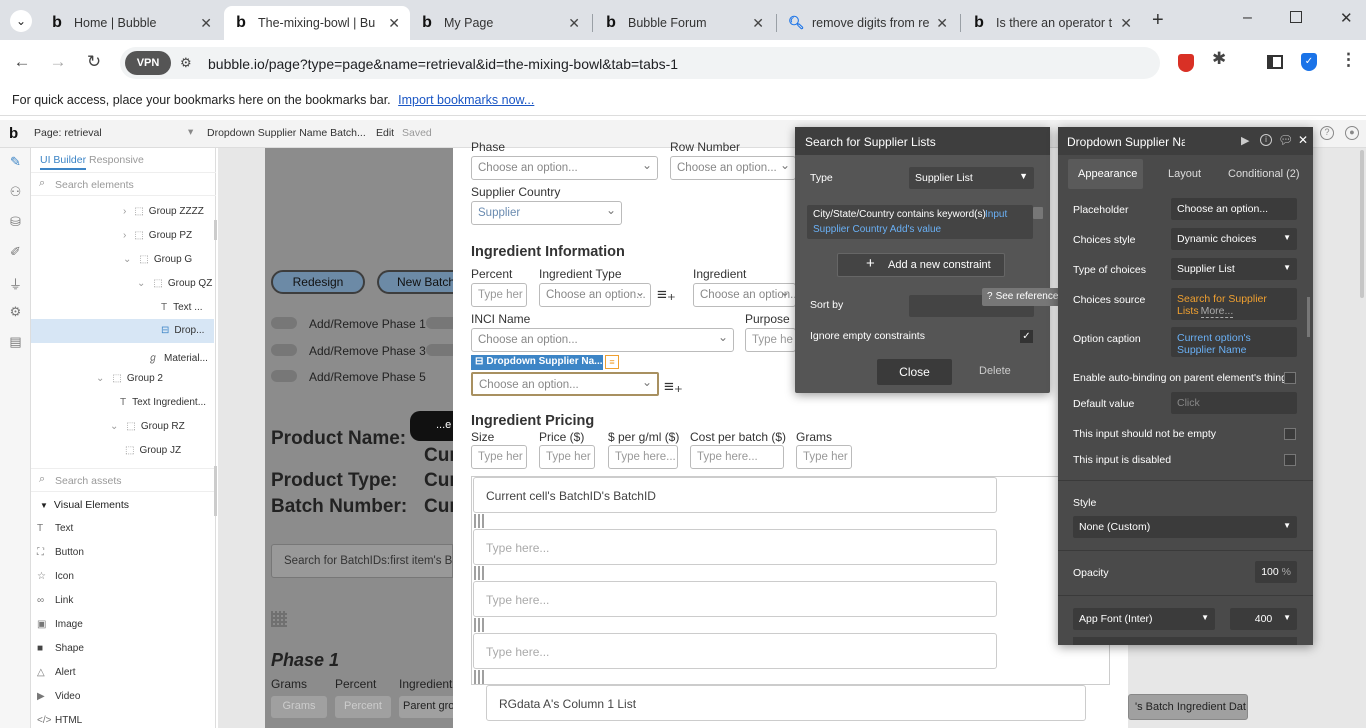  I want to click on reload-icon: ↻, so click(94, 62).